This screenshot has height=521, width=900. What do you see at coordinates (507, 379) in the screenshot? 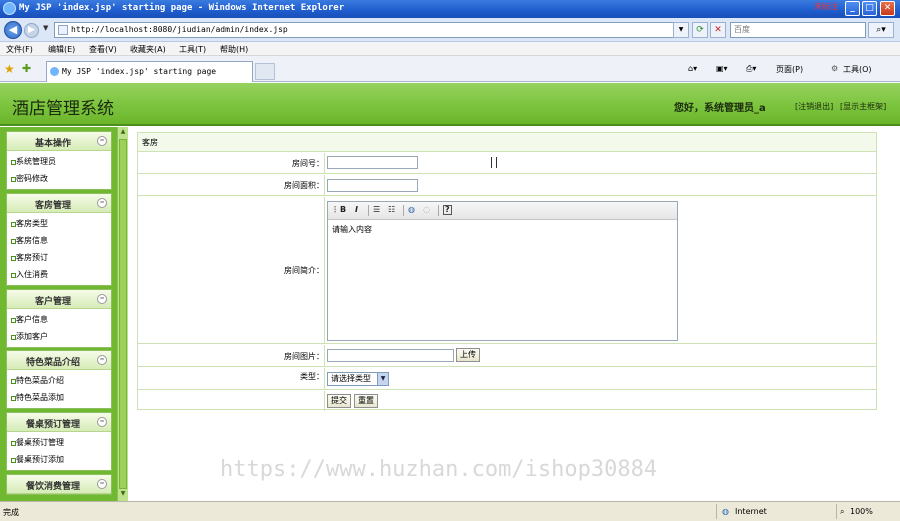
I see `form-row-type: 类型： 请选择类型 ▼` at bounding box center [507, 379].